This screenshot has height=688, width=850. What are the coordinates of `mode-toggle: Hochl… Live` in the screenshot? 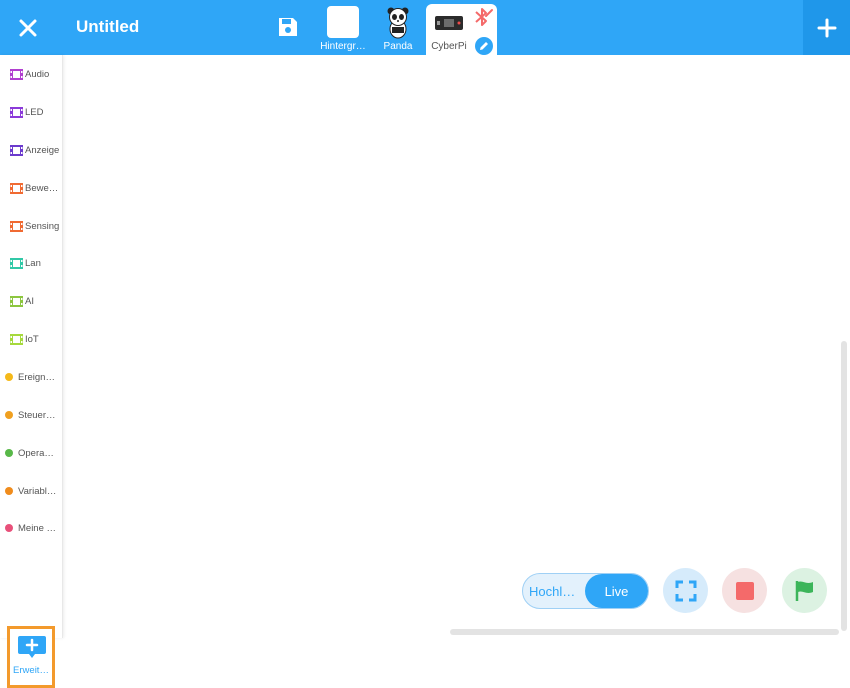 It's located at (585, 591).